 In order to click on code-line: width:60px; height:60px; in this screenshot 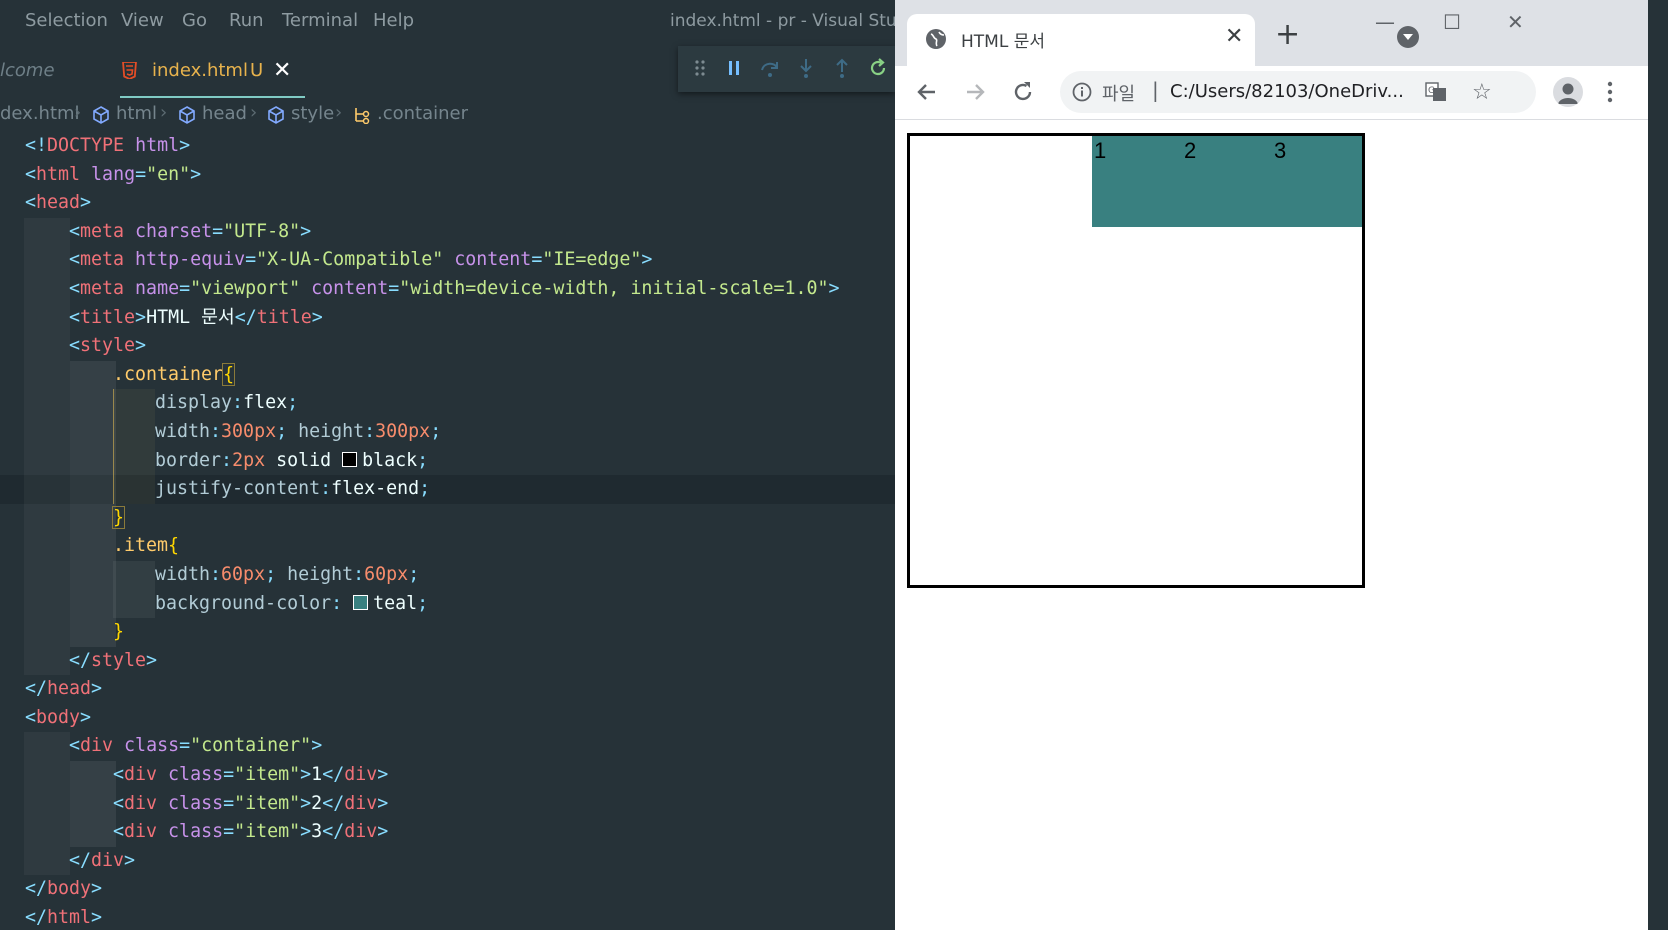, I will do `click(447, 575)`.